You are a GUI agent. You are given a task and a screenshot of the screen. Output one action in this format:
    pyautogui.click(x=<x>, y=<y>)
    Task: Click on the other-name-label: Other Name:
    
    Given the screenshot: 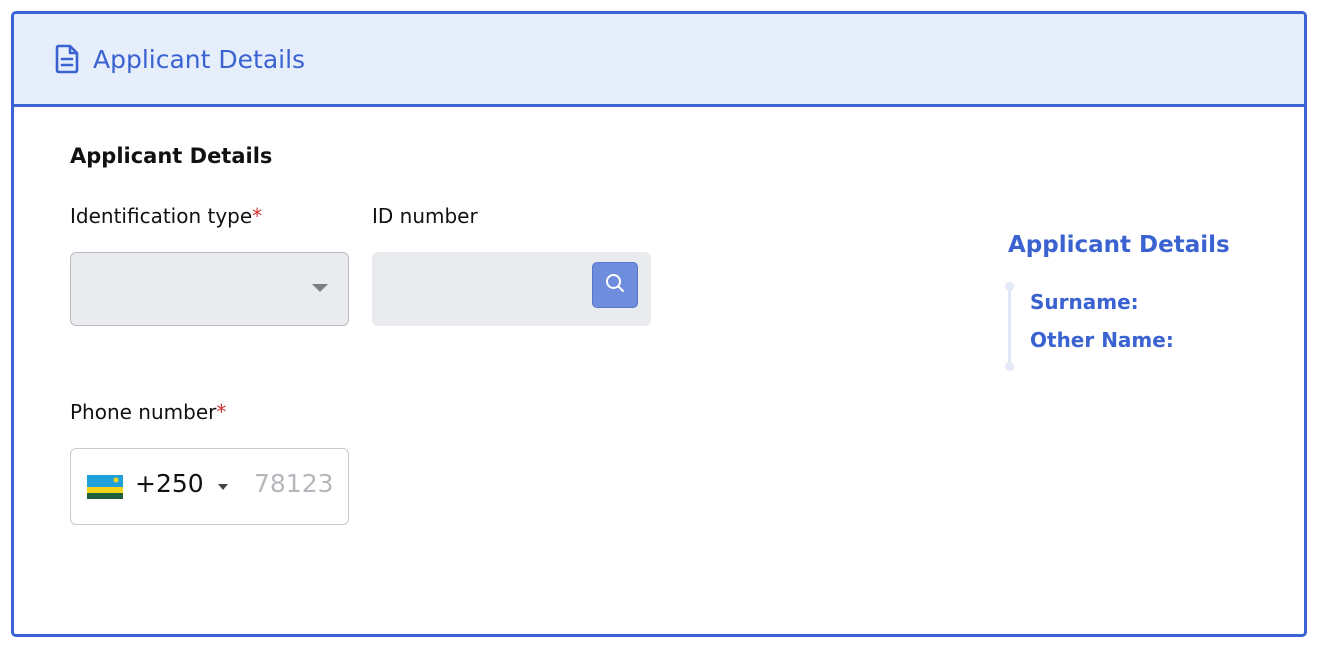 What is the action you would take?
    pyautogui.click(x=1102, y=340)
    